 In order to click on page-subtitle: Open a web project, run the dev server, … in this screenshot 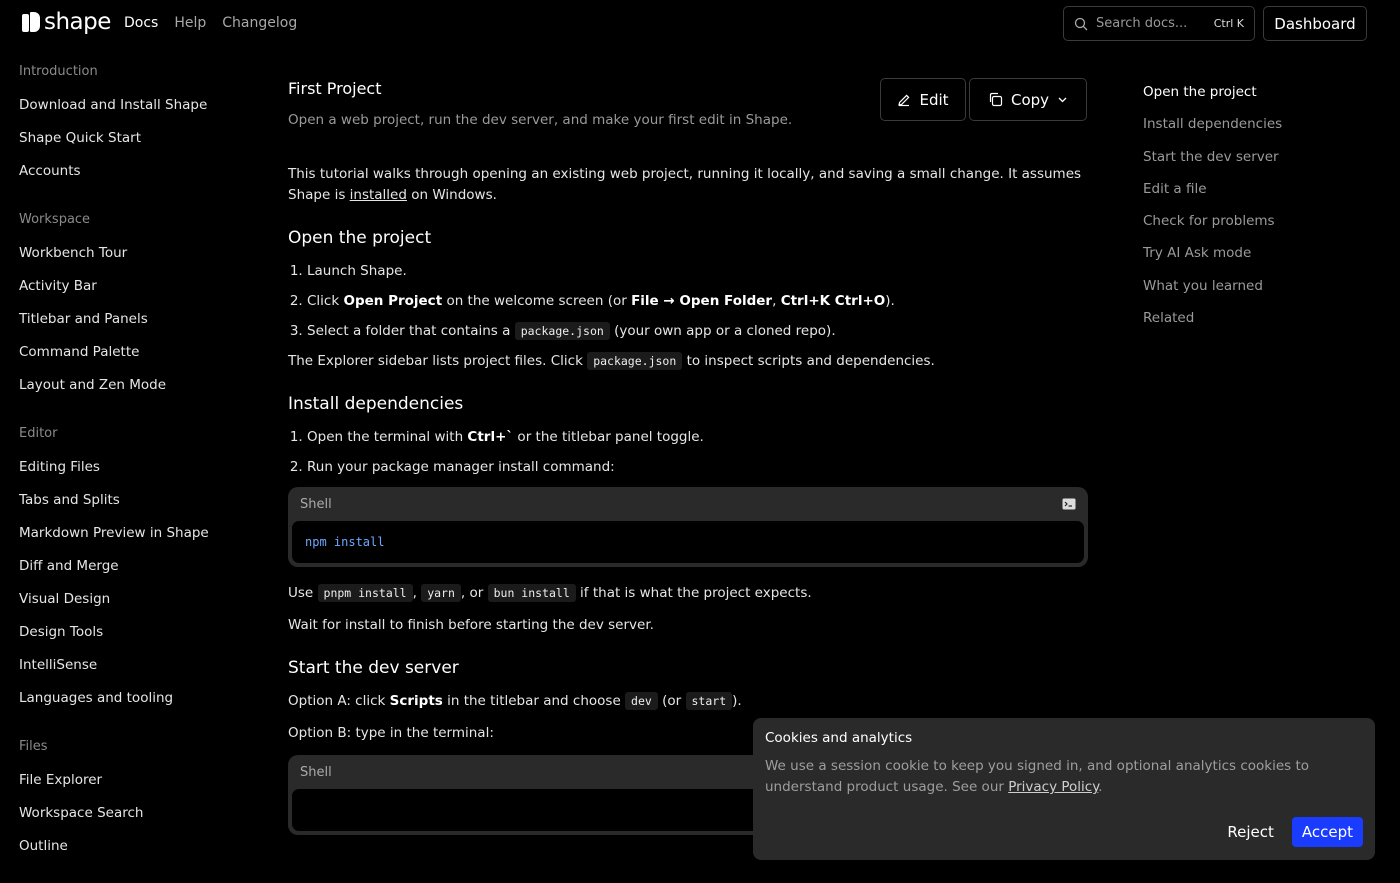, I will do `click(540, 120)`.